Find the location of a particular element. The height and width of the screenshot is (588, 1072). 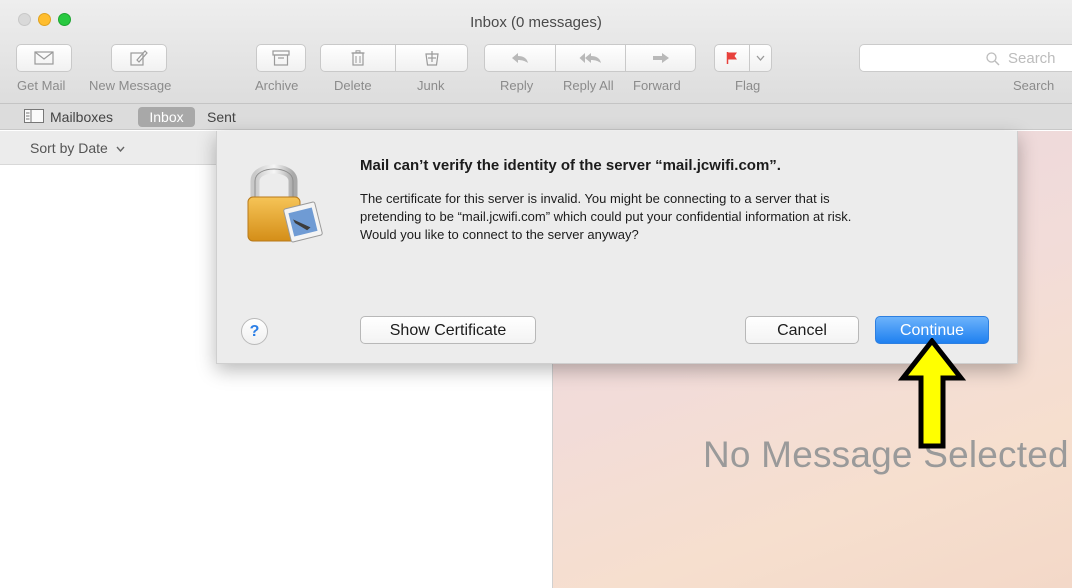

envelope-icon is located at coordinates (44, 58).